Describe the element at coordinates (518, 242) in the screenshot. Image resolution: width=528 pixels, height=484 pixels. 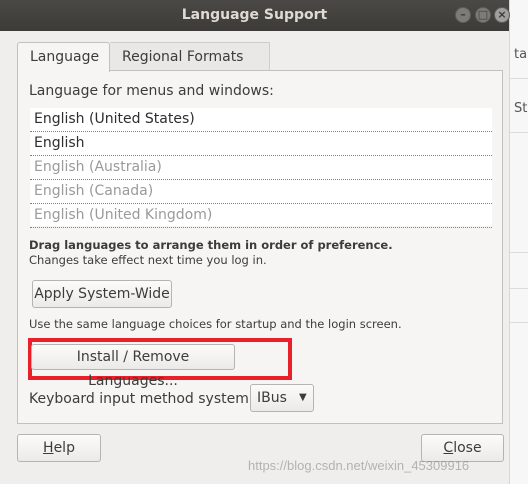
I see `background-window: ta St` at that location.